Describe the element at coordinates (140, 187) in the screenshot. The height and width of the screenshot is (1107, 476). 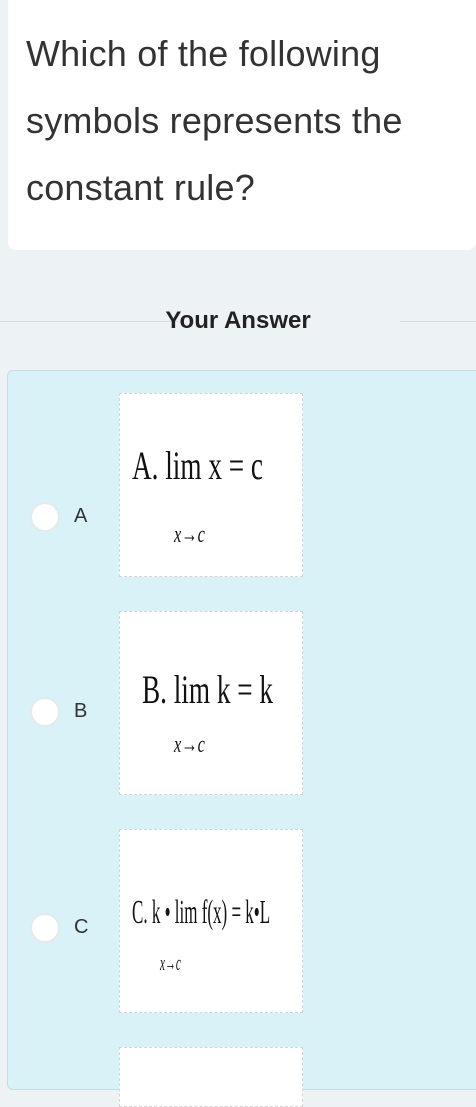
I see `question-line: constant rule?` at that location.